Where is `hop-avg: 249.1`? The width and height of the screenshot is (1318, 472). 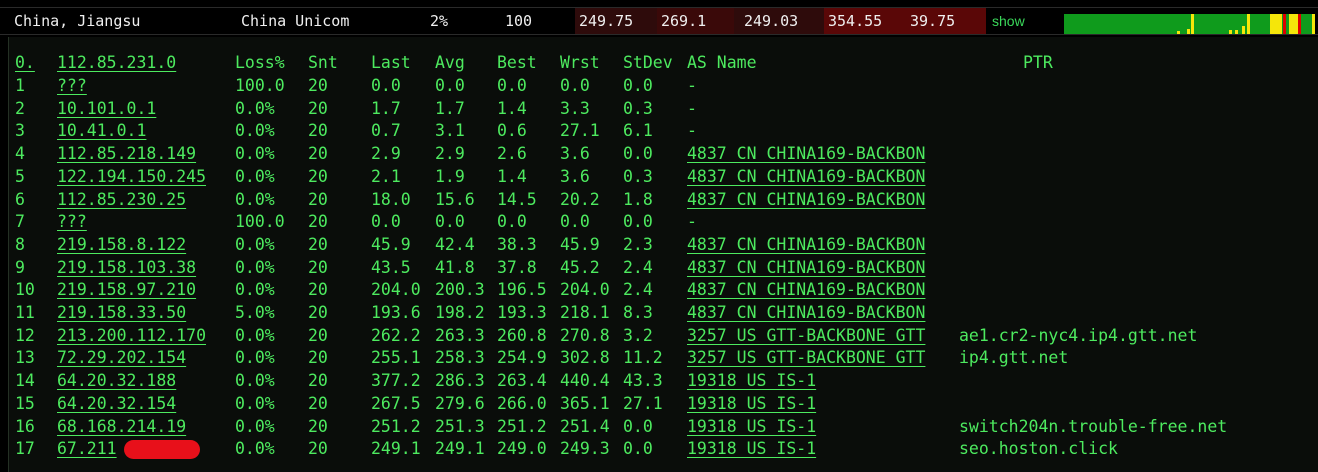 hop-avg: 249.1 is located at coordinates (460, 449).